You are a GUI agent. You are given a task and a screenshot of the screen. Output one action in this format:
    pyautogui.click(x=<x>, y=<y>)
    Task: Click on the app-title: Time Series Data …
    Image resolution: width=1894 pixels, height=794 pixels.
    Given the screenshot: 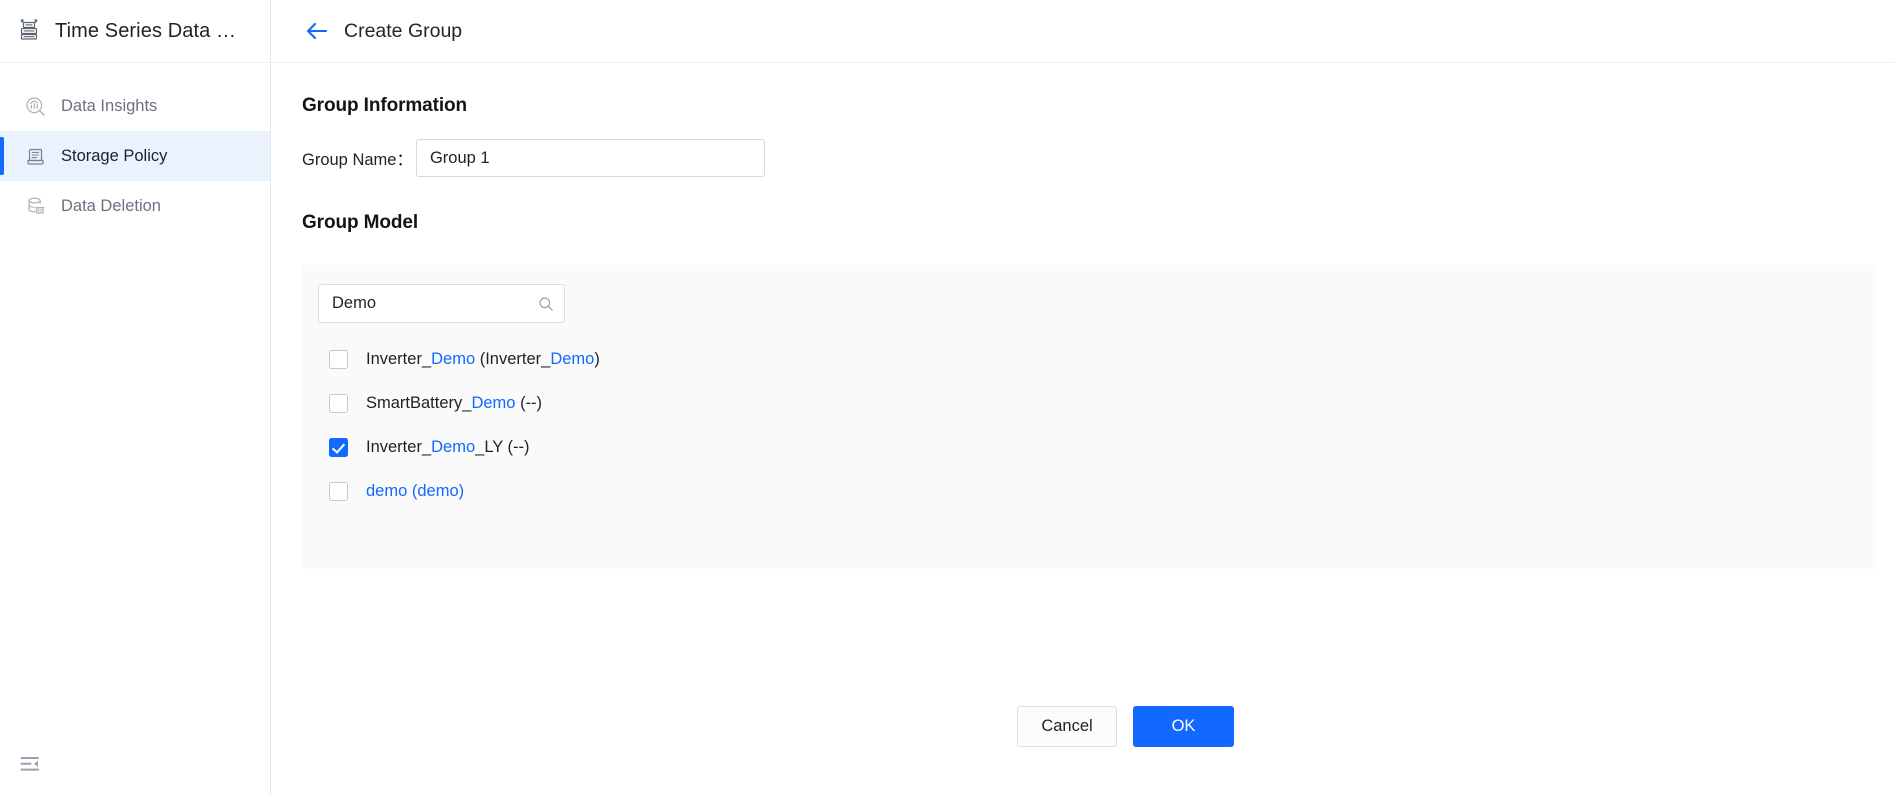 What is the action you would take?
    pyautogui.click(x=146, y=30)
    